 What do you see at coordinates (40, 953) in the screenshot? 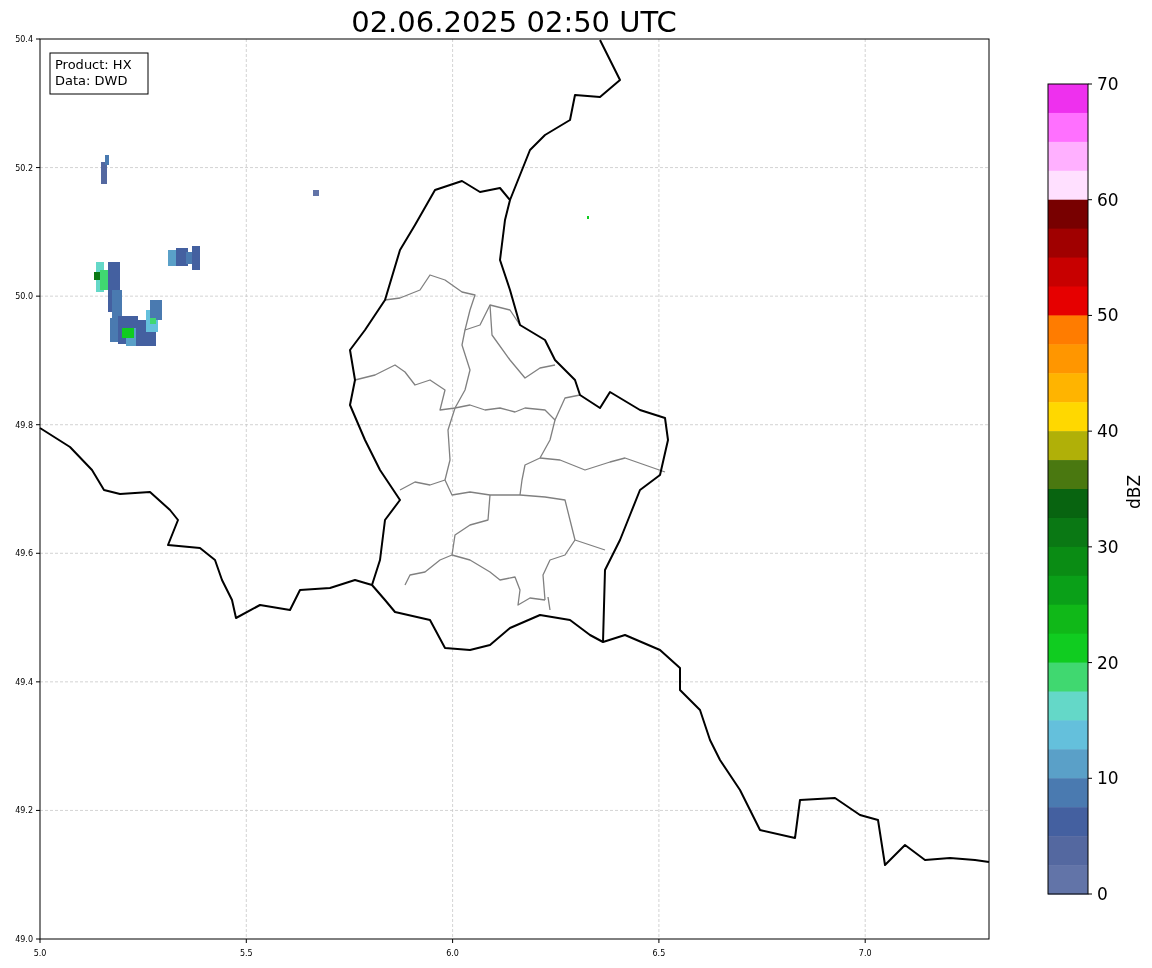
I see `longitude-tick-label: 5.0` at bounding box center [40, 953].